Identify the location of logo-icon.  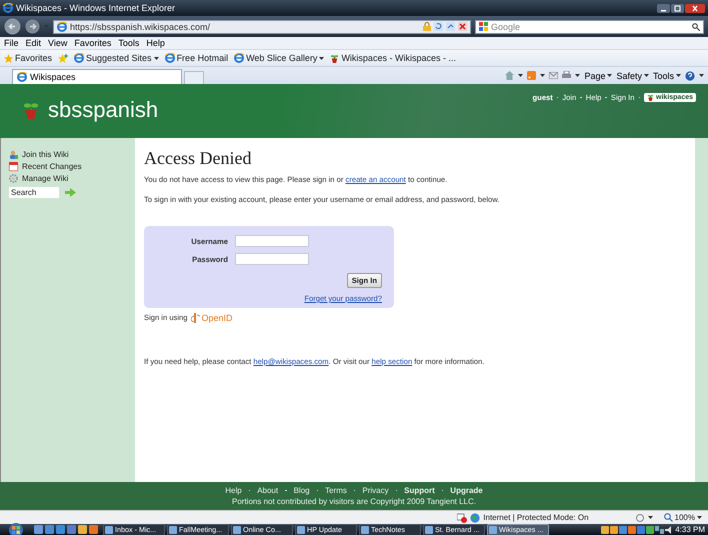
(31, 110).